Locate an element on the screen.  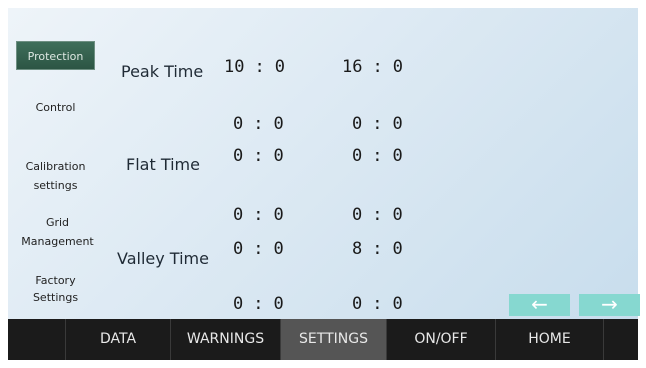
valley-time-label: Valley Time is located at coordinates (163, 258).